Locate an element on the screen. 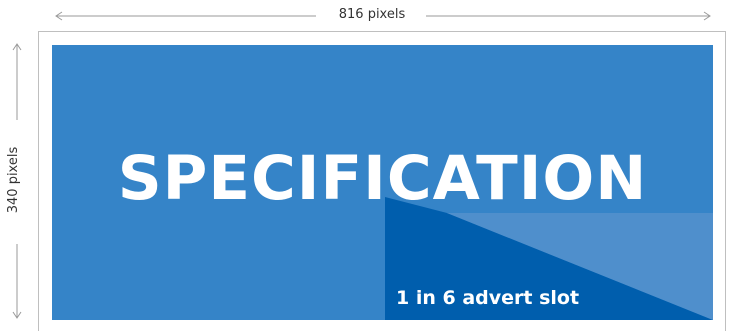 Image resolution: width=731 pixels, height=331 pixels. advert-slot-label: 1 in 6 advert slot is located at coordinates (488, 298).